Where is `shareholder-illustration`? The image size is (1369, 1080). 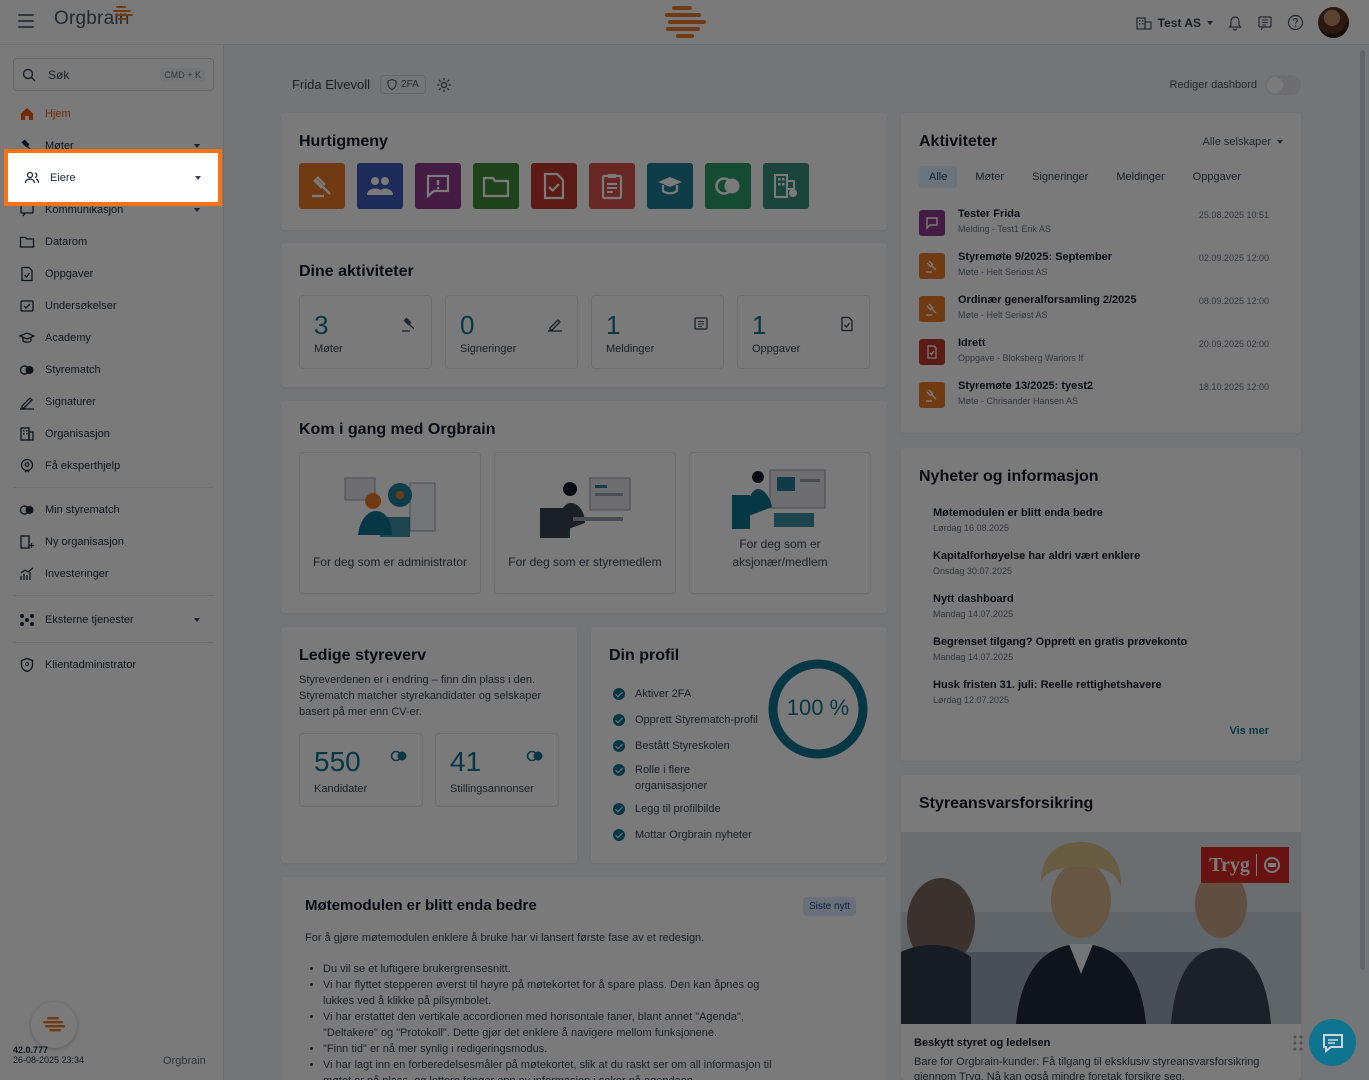
shareholder-illustration is located at coordinates (779, 499).